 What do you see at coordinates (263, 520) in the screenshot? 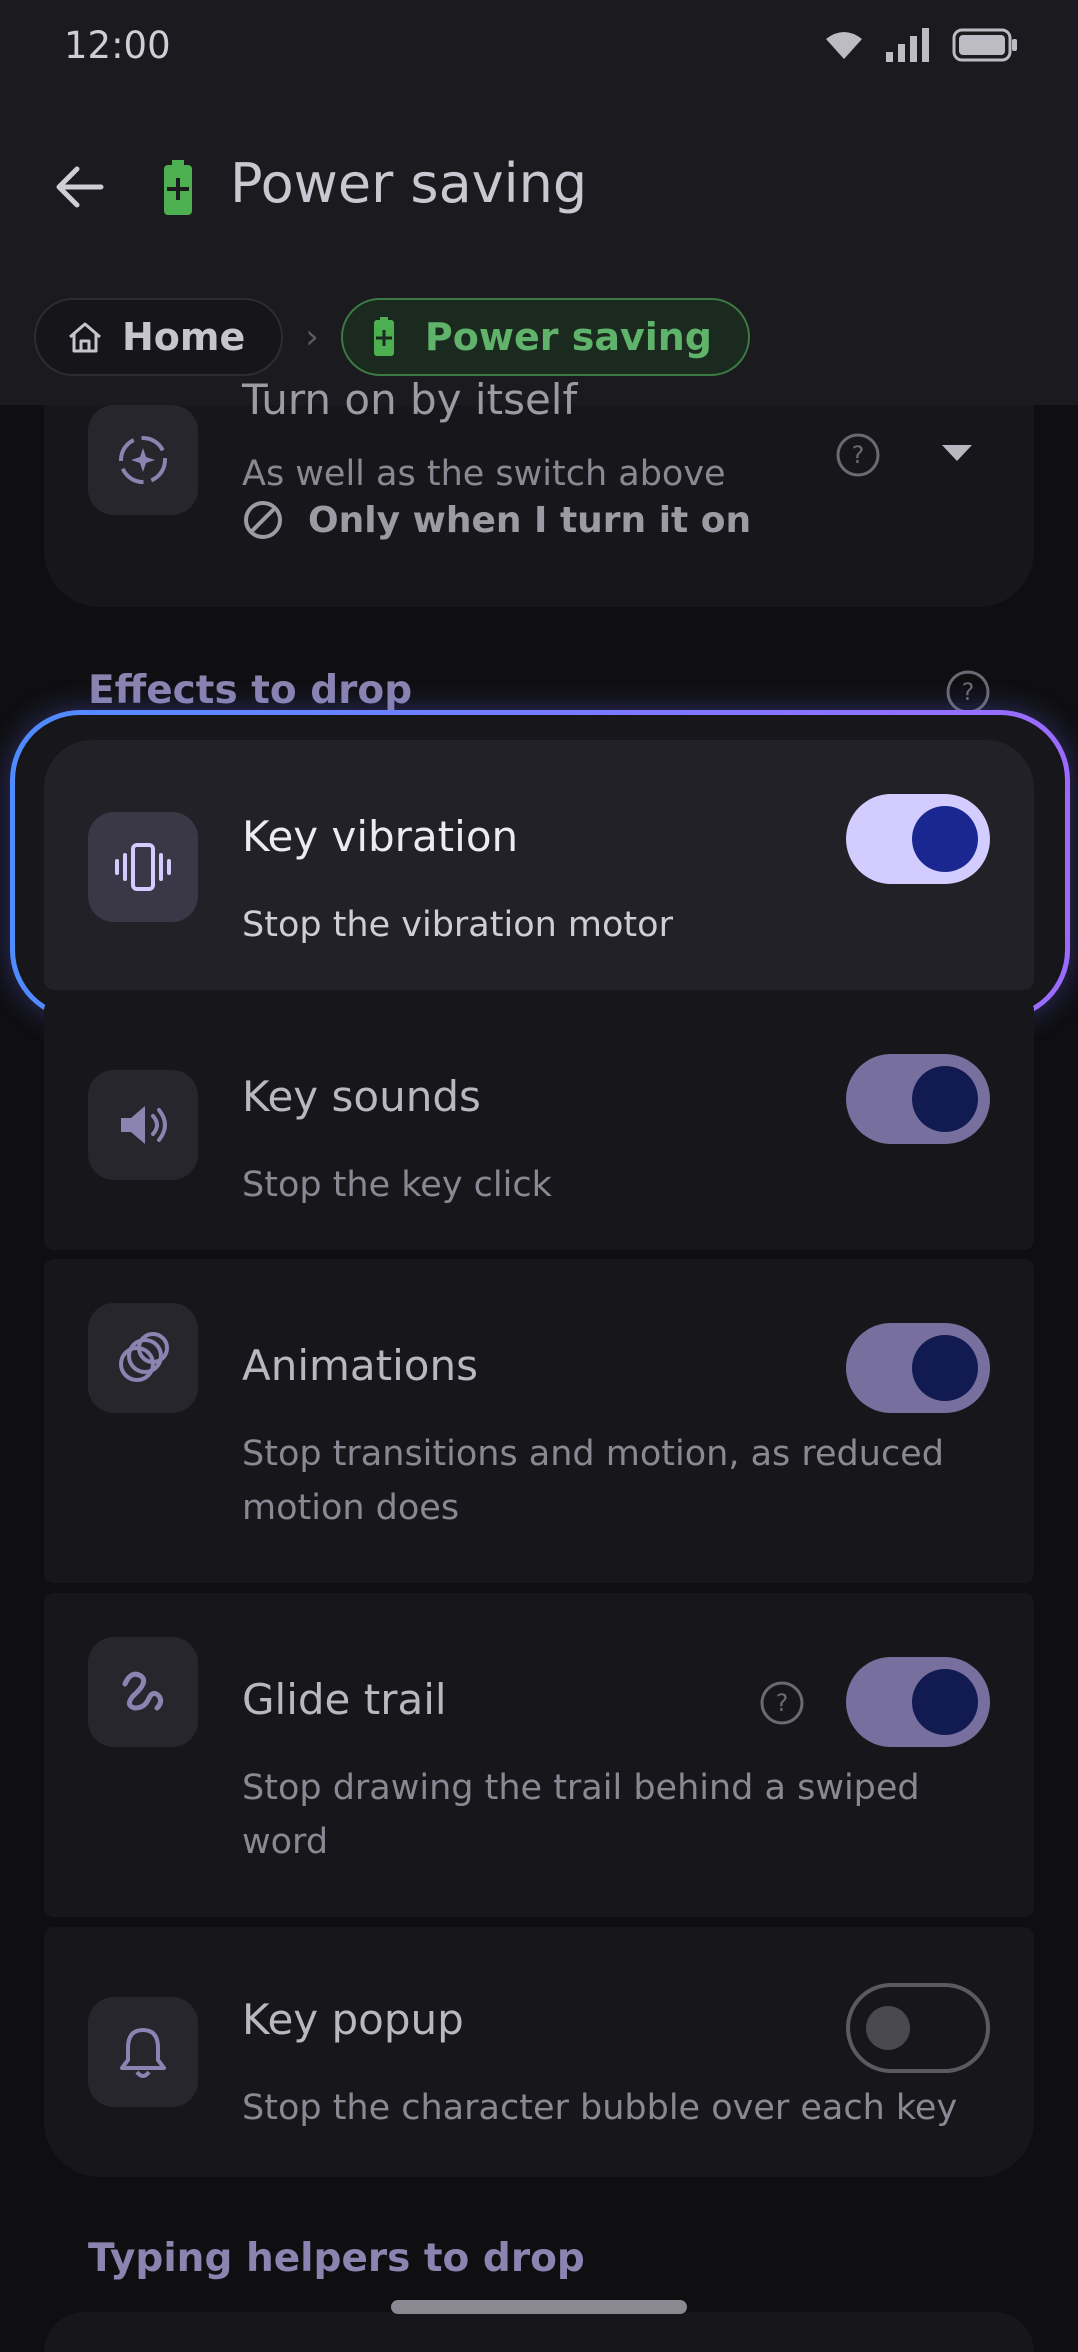
I see `block-icon` at bounding box center [263, 520].